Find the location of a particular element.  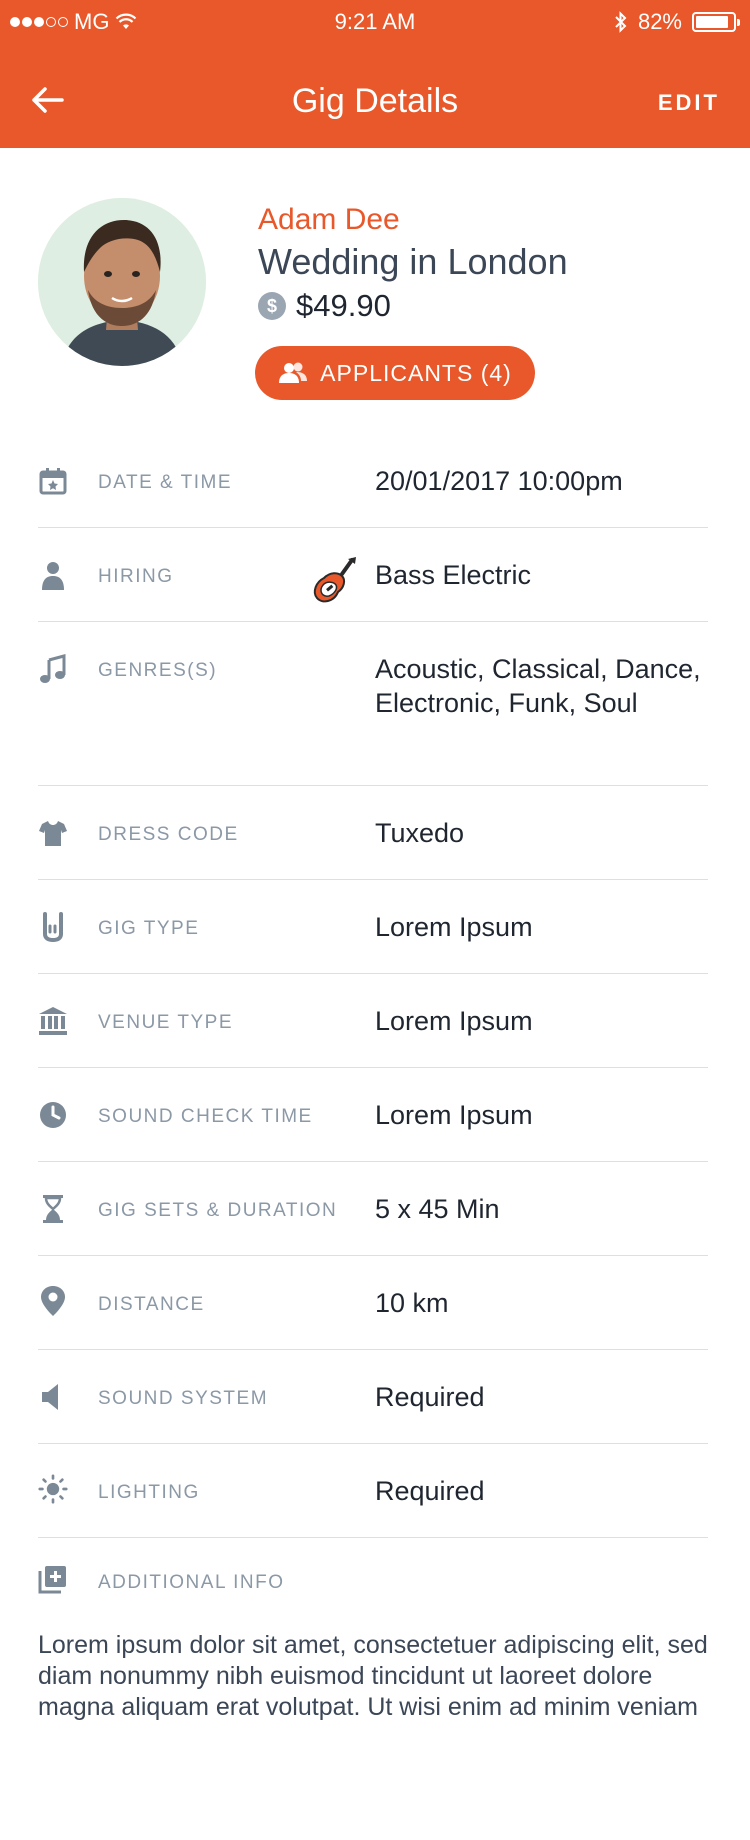

detail-label: LIGHTING is located at coordinates (149, 1492).